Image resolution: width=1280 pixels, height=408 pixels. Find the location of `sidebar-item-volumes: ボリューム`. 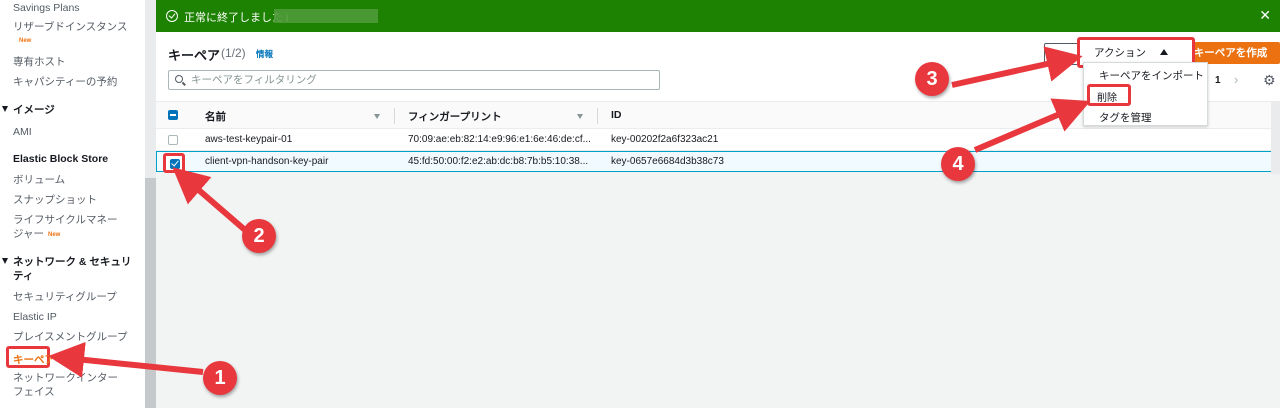

sidebar-item-volumes: ボリューム is located at coordinates (39, 180).